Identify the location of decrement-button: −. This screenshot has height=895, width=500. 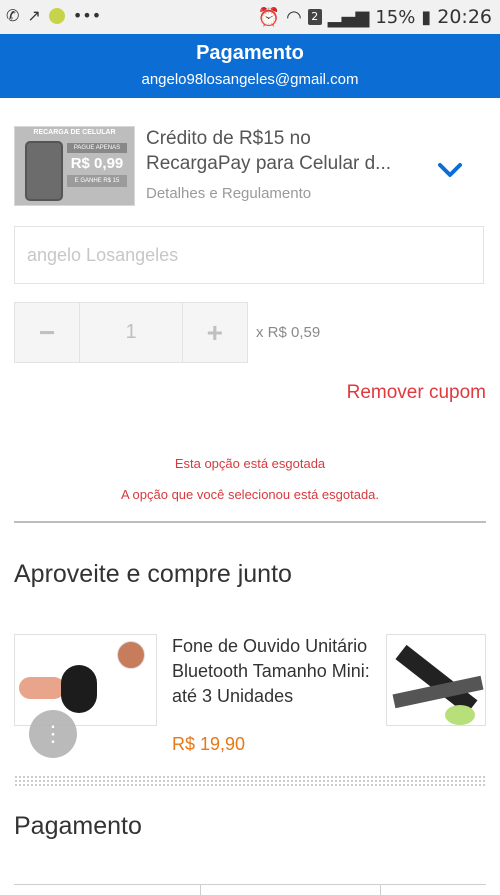
(47, 332).